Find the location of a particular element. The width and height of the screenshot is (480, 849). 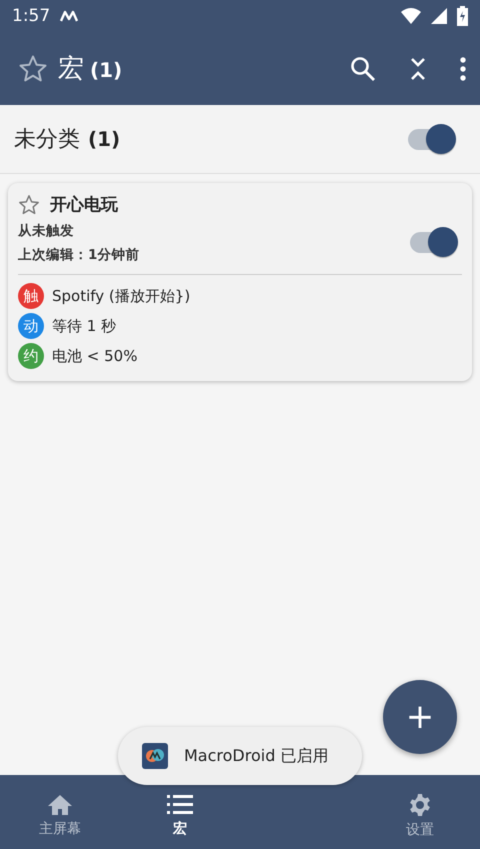

last-edited: 上次编辑：1分钟前 is located at coordinates (79, 255).